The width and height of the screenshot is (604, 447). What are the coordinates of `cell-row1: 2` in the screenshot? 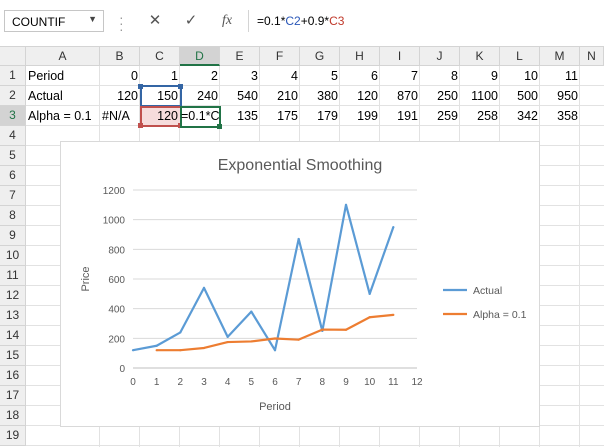 It's located at (200, 76).